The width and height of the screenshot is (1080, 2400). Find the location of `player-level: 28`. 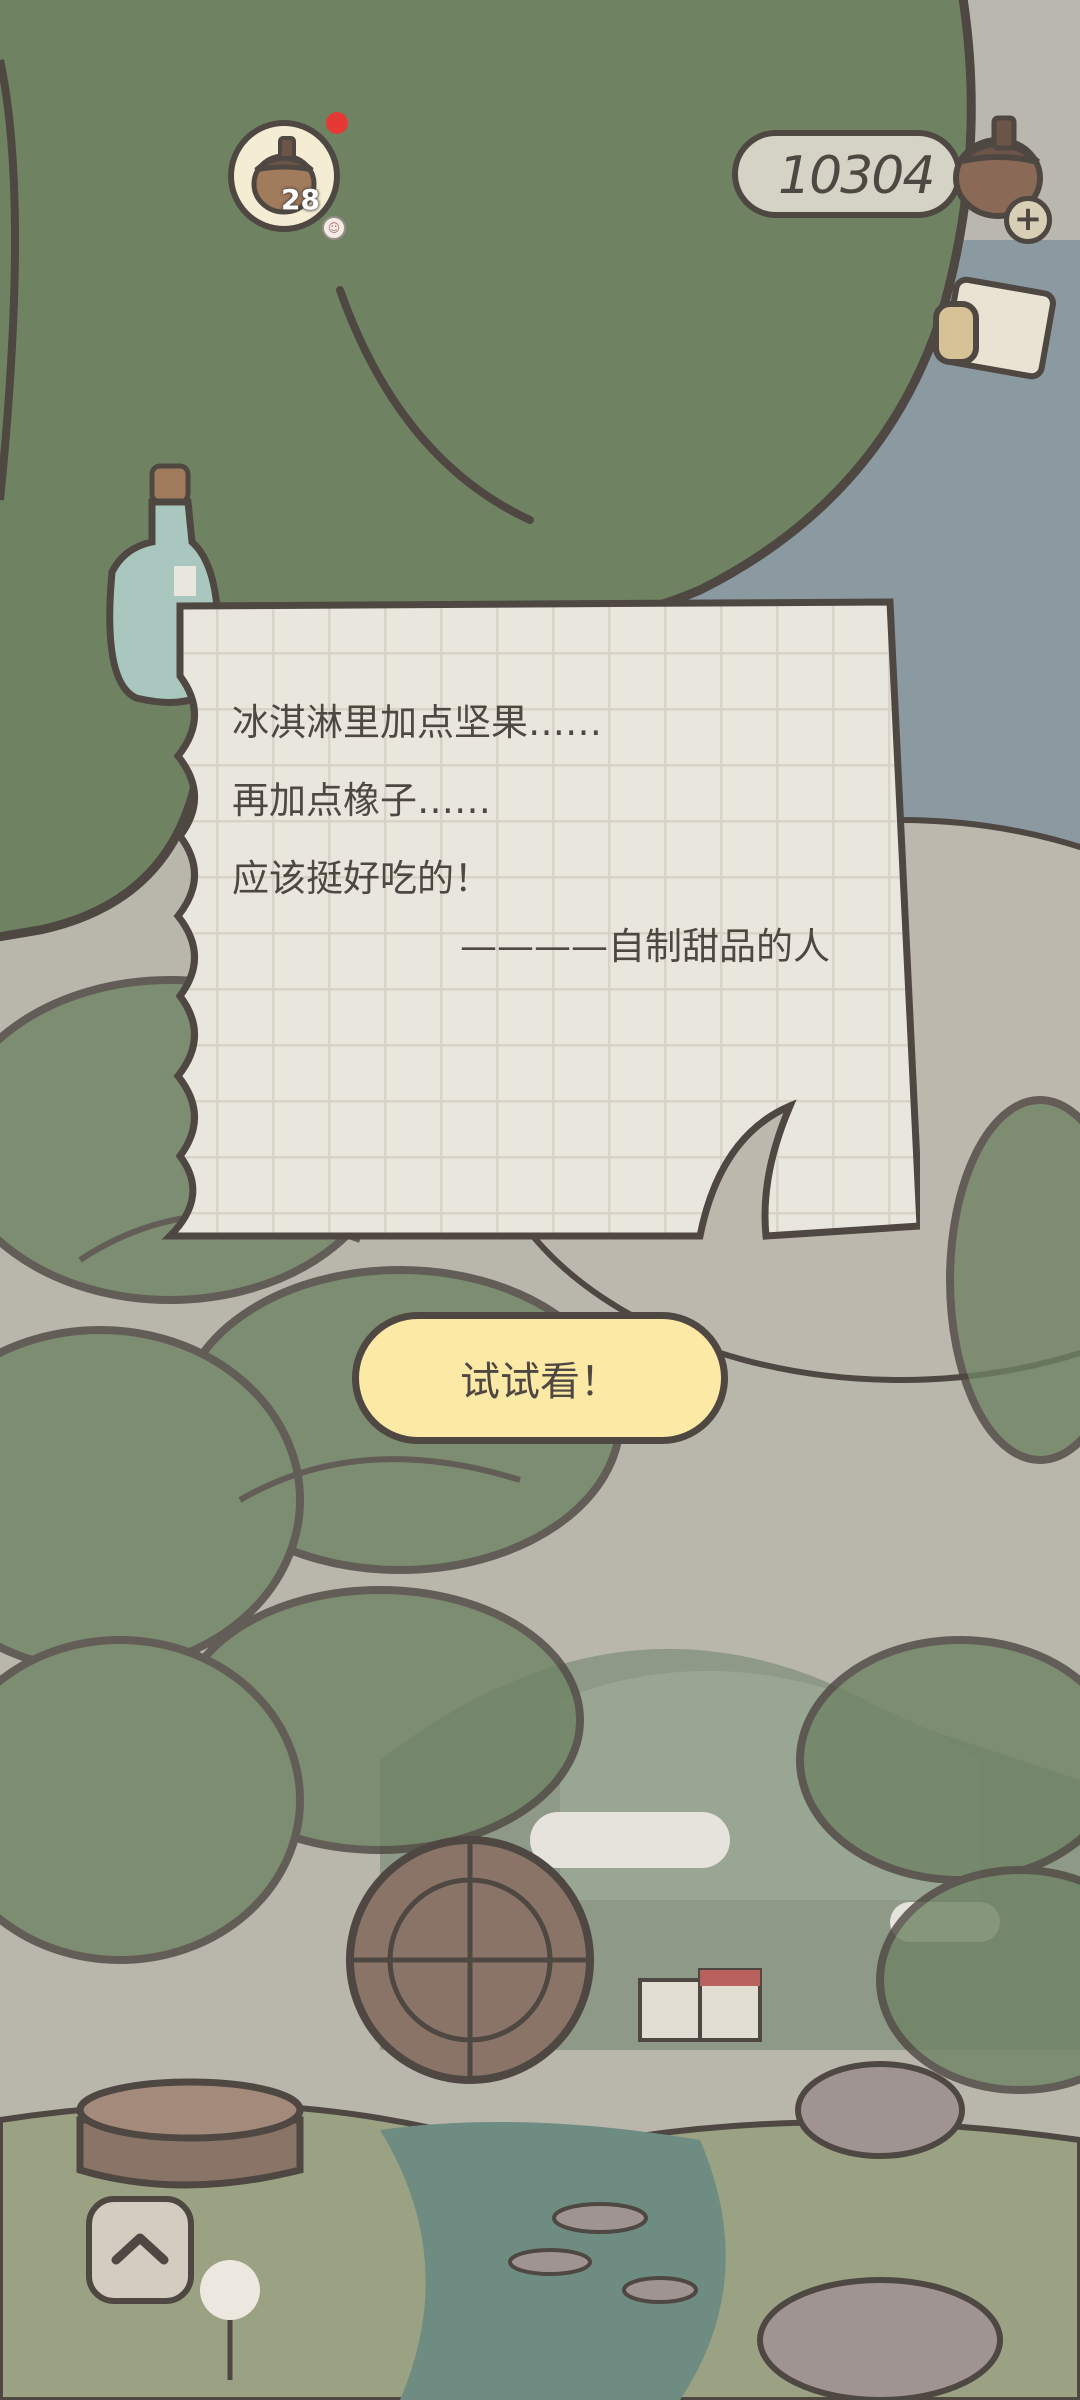

player-level: 28 is located at coordinates (300, 199).